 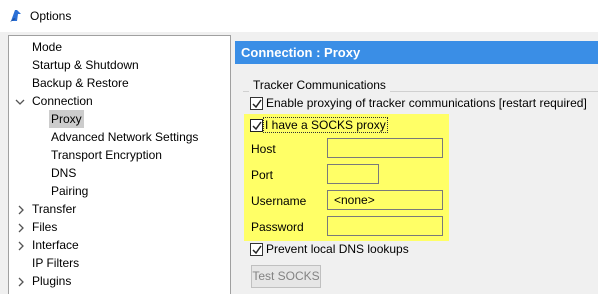 What do you see at coordinates (51, 281) in the screenshot?
I see `tree-item-plugins: Plugins` at bounding box center [51, 281].